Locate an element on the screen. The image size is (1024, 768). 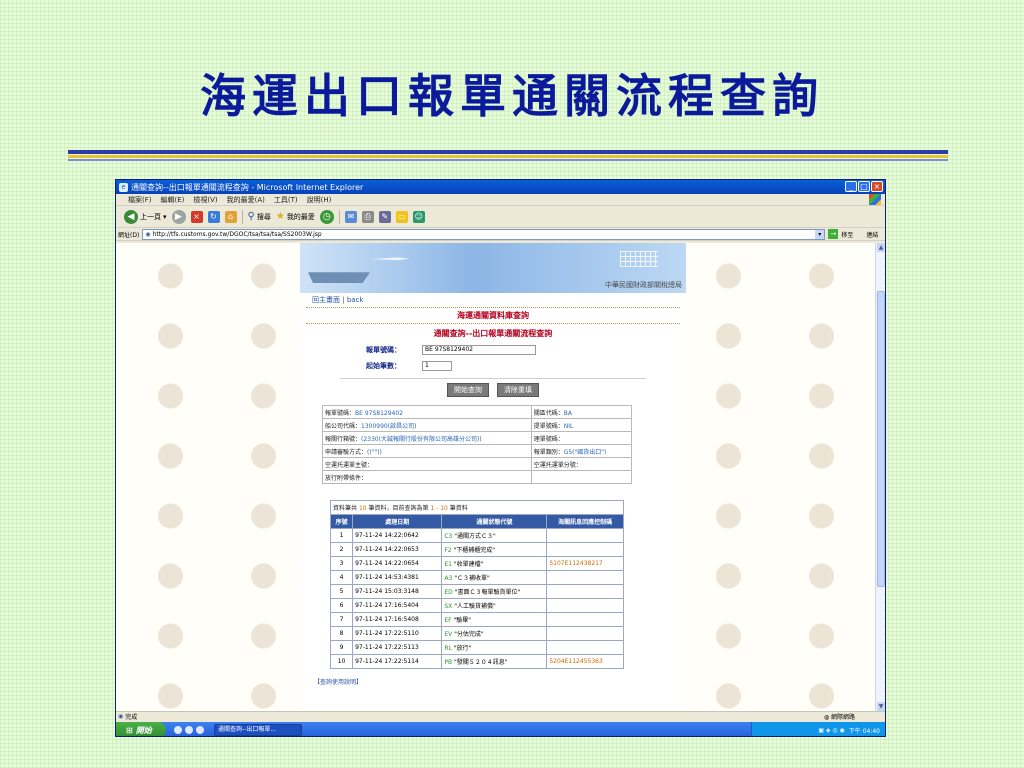
start-button: ⊞ 開始 is located at coordinates (141, 729).